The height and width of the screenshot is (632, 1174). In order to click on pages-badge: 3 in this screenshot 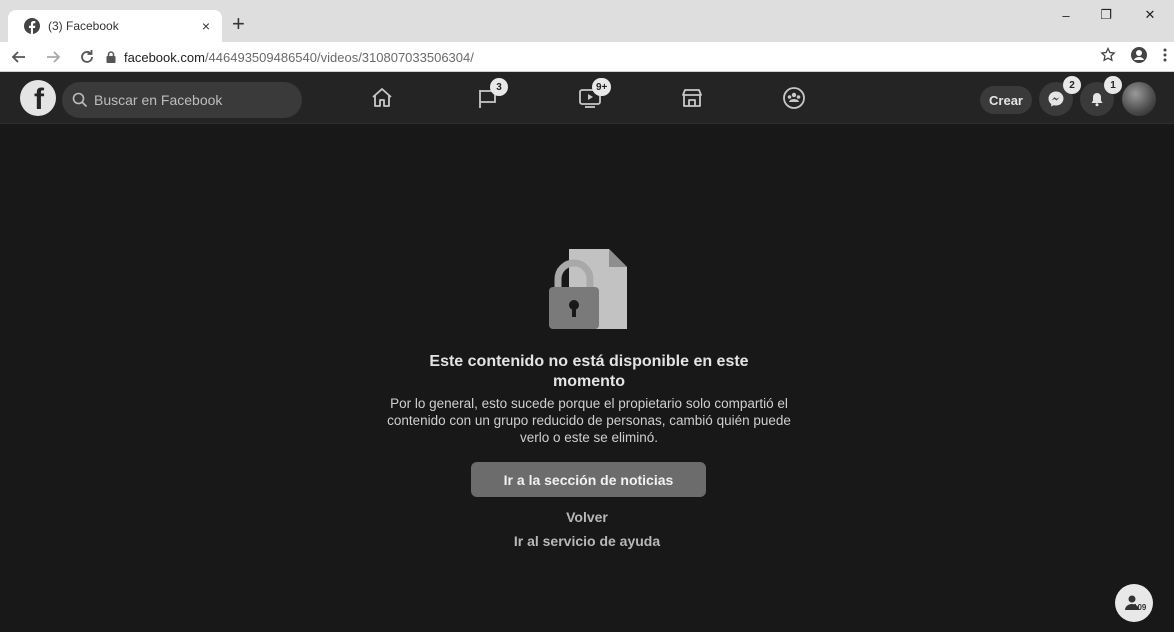, I will do `click(499, 87)`.